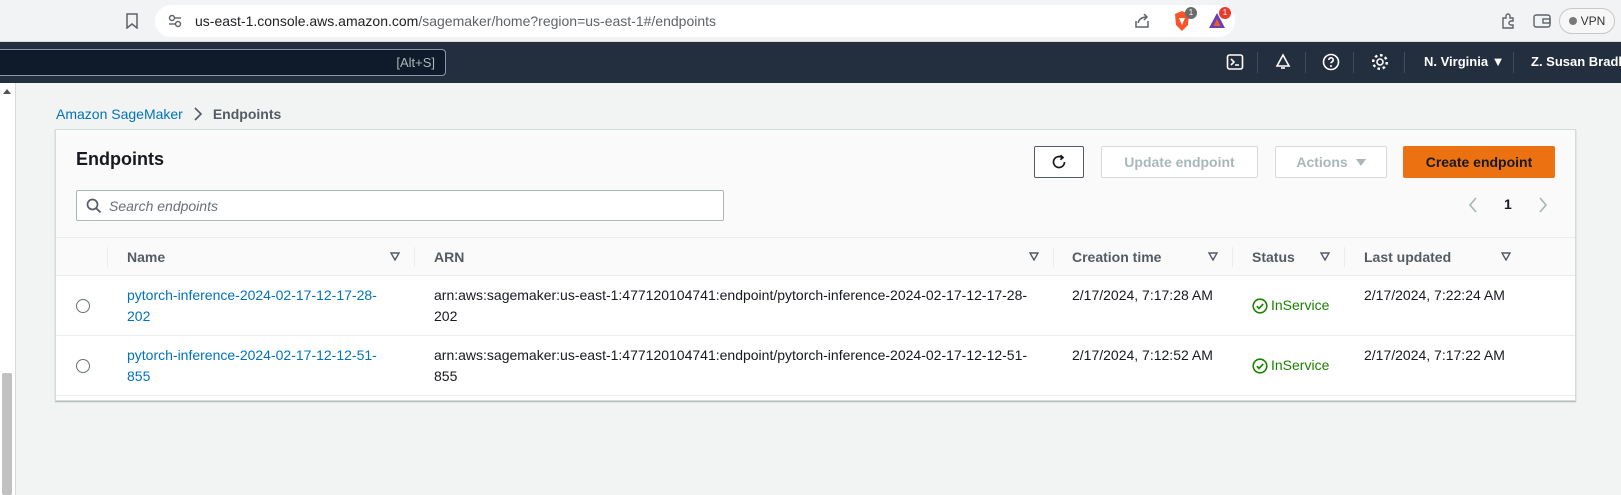 Image resolution: width=1621 pixels, height=495 pixels. Describe the element at coordinates (449, 257) in the screenshot. I see `column-header-arn: ARN` at that location.